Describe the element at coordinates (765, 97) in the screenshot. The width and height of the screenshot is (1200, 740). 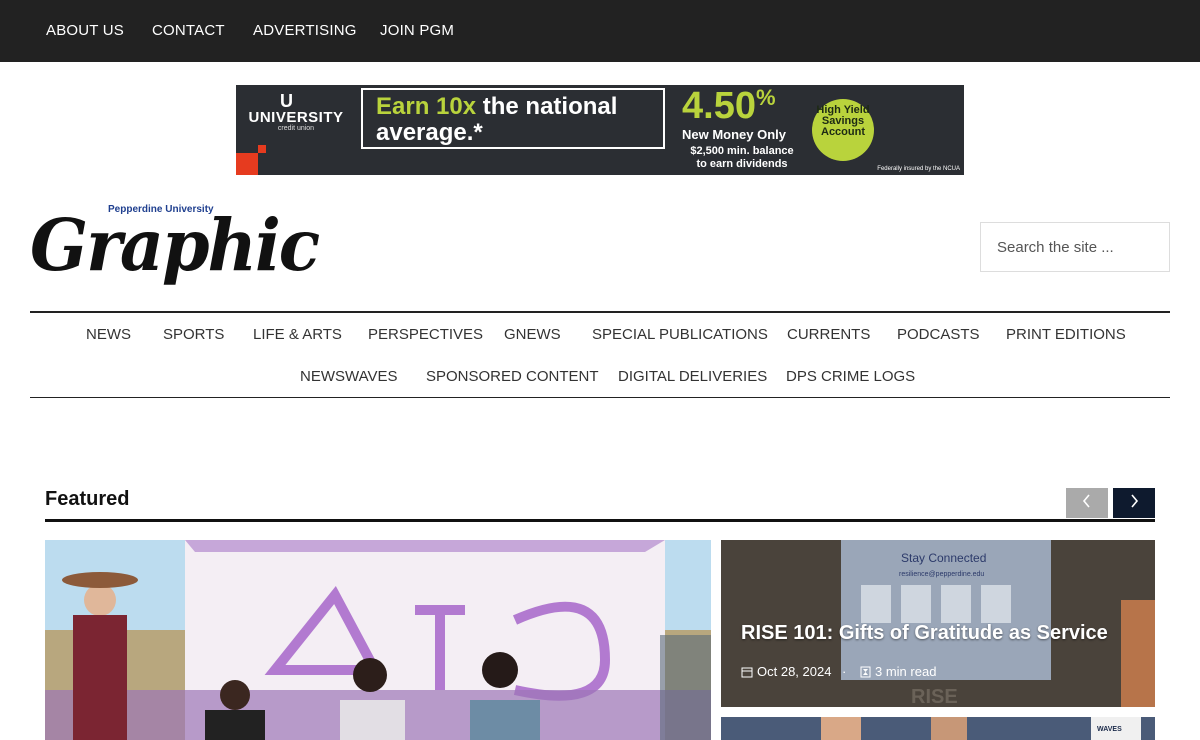
I see `ad-rate-unit: %` at that location.